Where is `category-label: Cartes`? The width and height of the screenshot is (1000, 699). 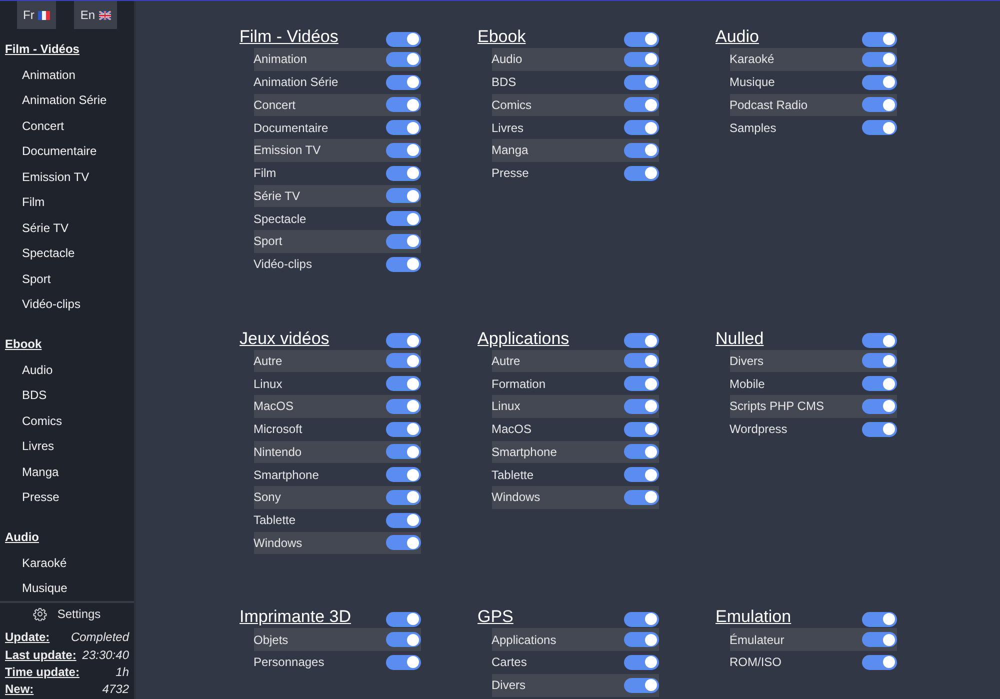
category-label: Cartes is located at coordinates (509, 662).